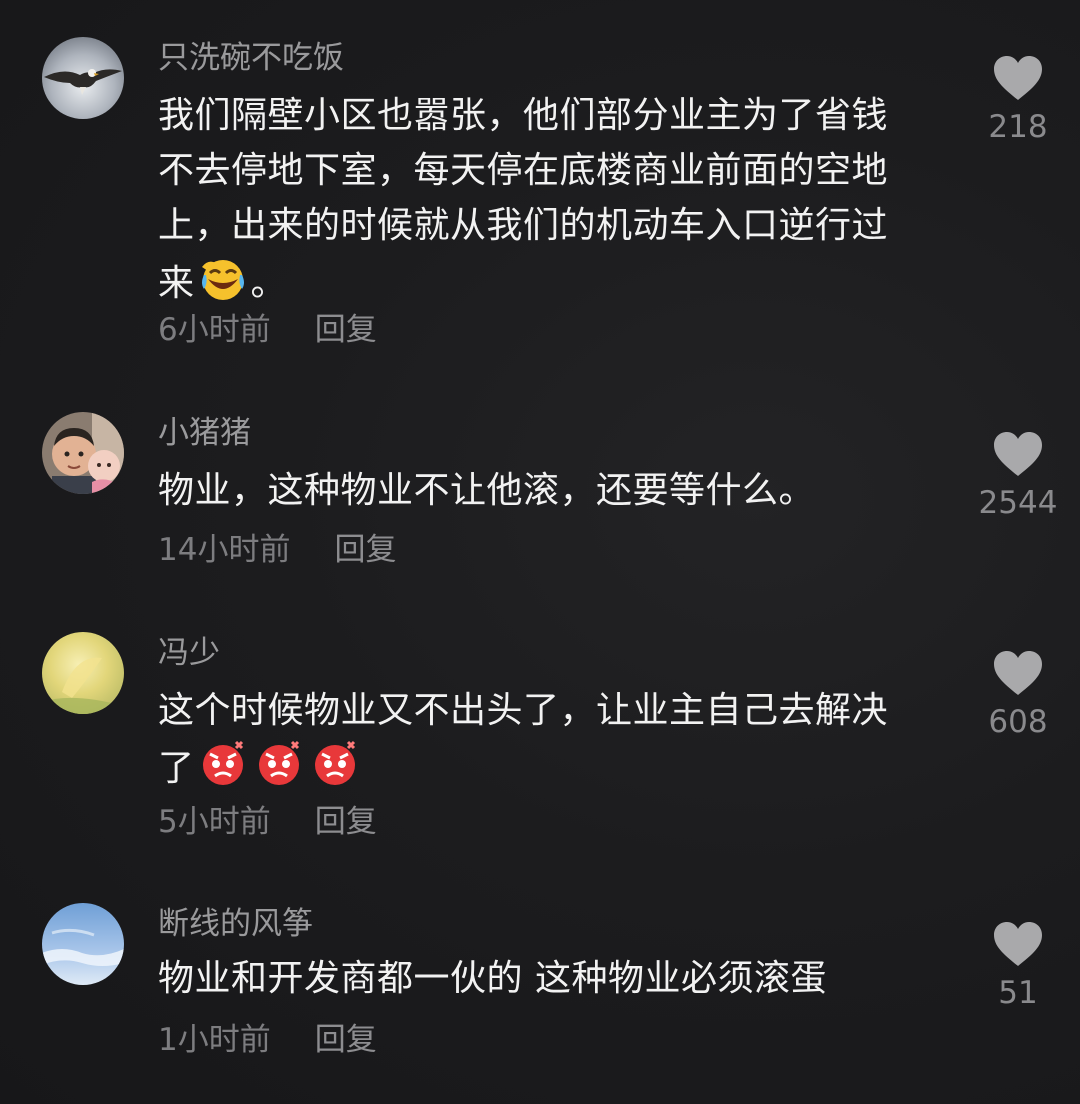 The height and width of the screenshot is (1104, 1080). What do you see at coordinates (1018, 477) in the screenshot?
I see `like-button: 2544` at bounding box center [1018, 477].